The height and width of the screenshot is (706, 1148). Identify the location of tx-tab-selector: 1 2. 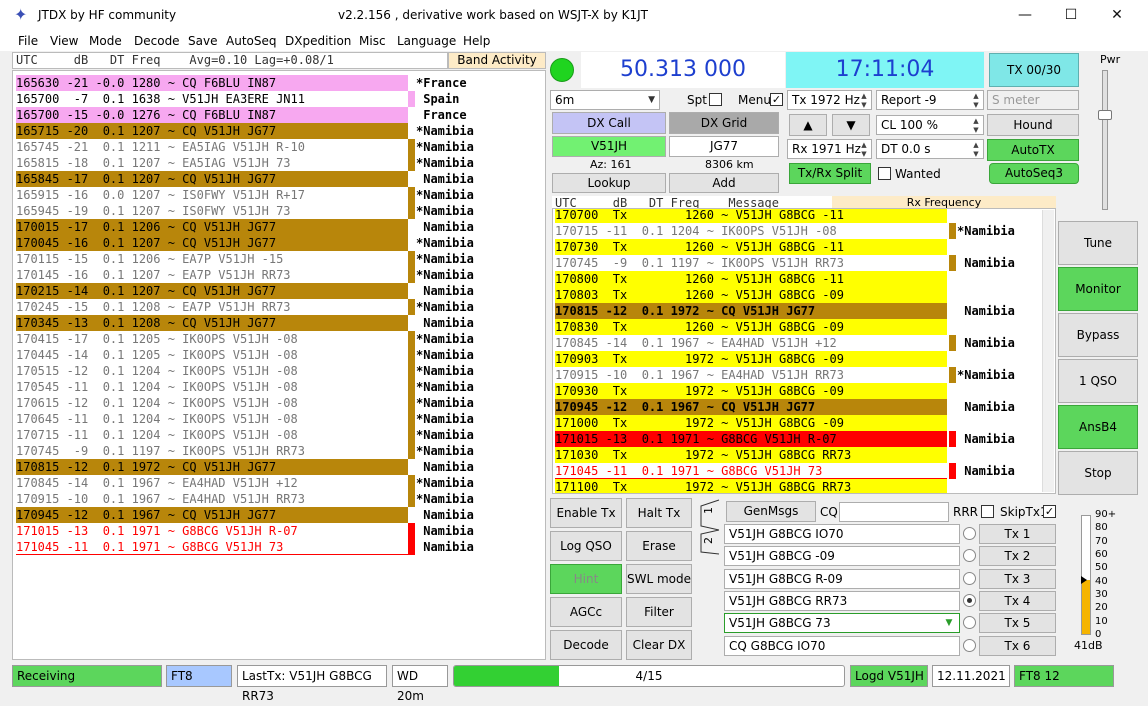
(709, 527).